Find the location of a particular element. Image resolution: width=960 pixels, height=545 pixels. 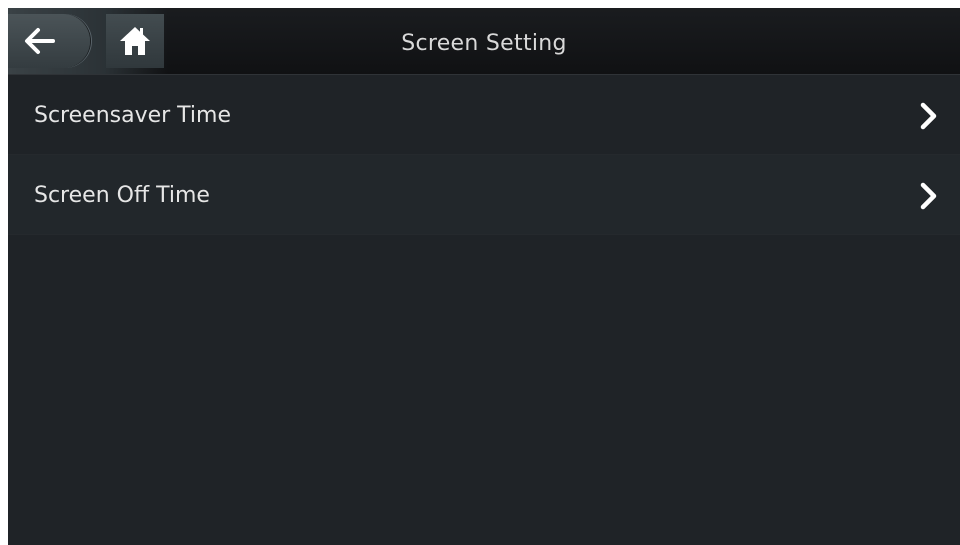

nav-cluster is located at coordinates (88, 41).